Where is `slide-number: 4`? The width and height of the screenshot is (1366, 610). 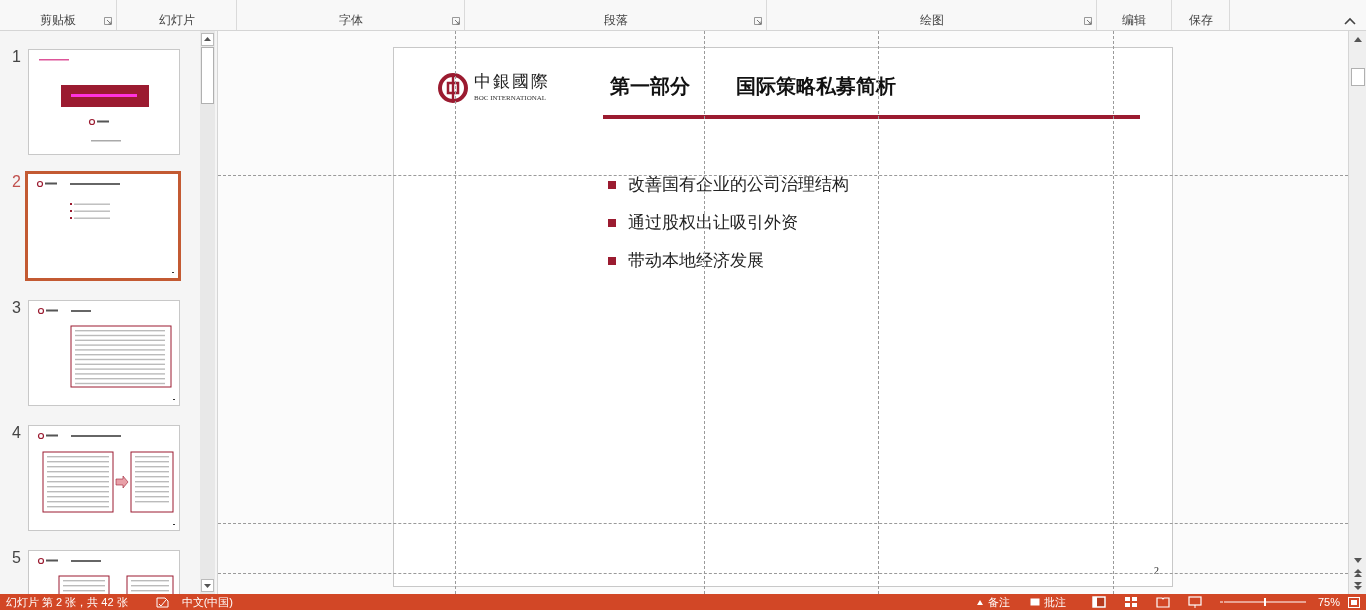
slide-number: 4 is located at coordinates (16, 433).